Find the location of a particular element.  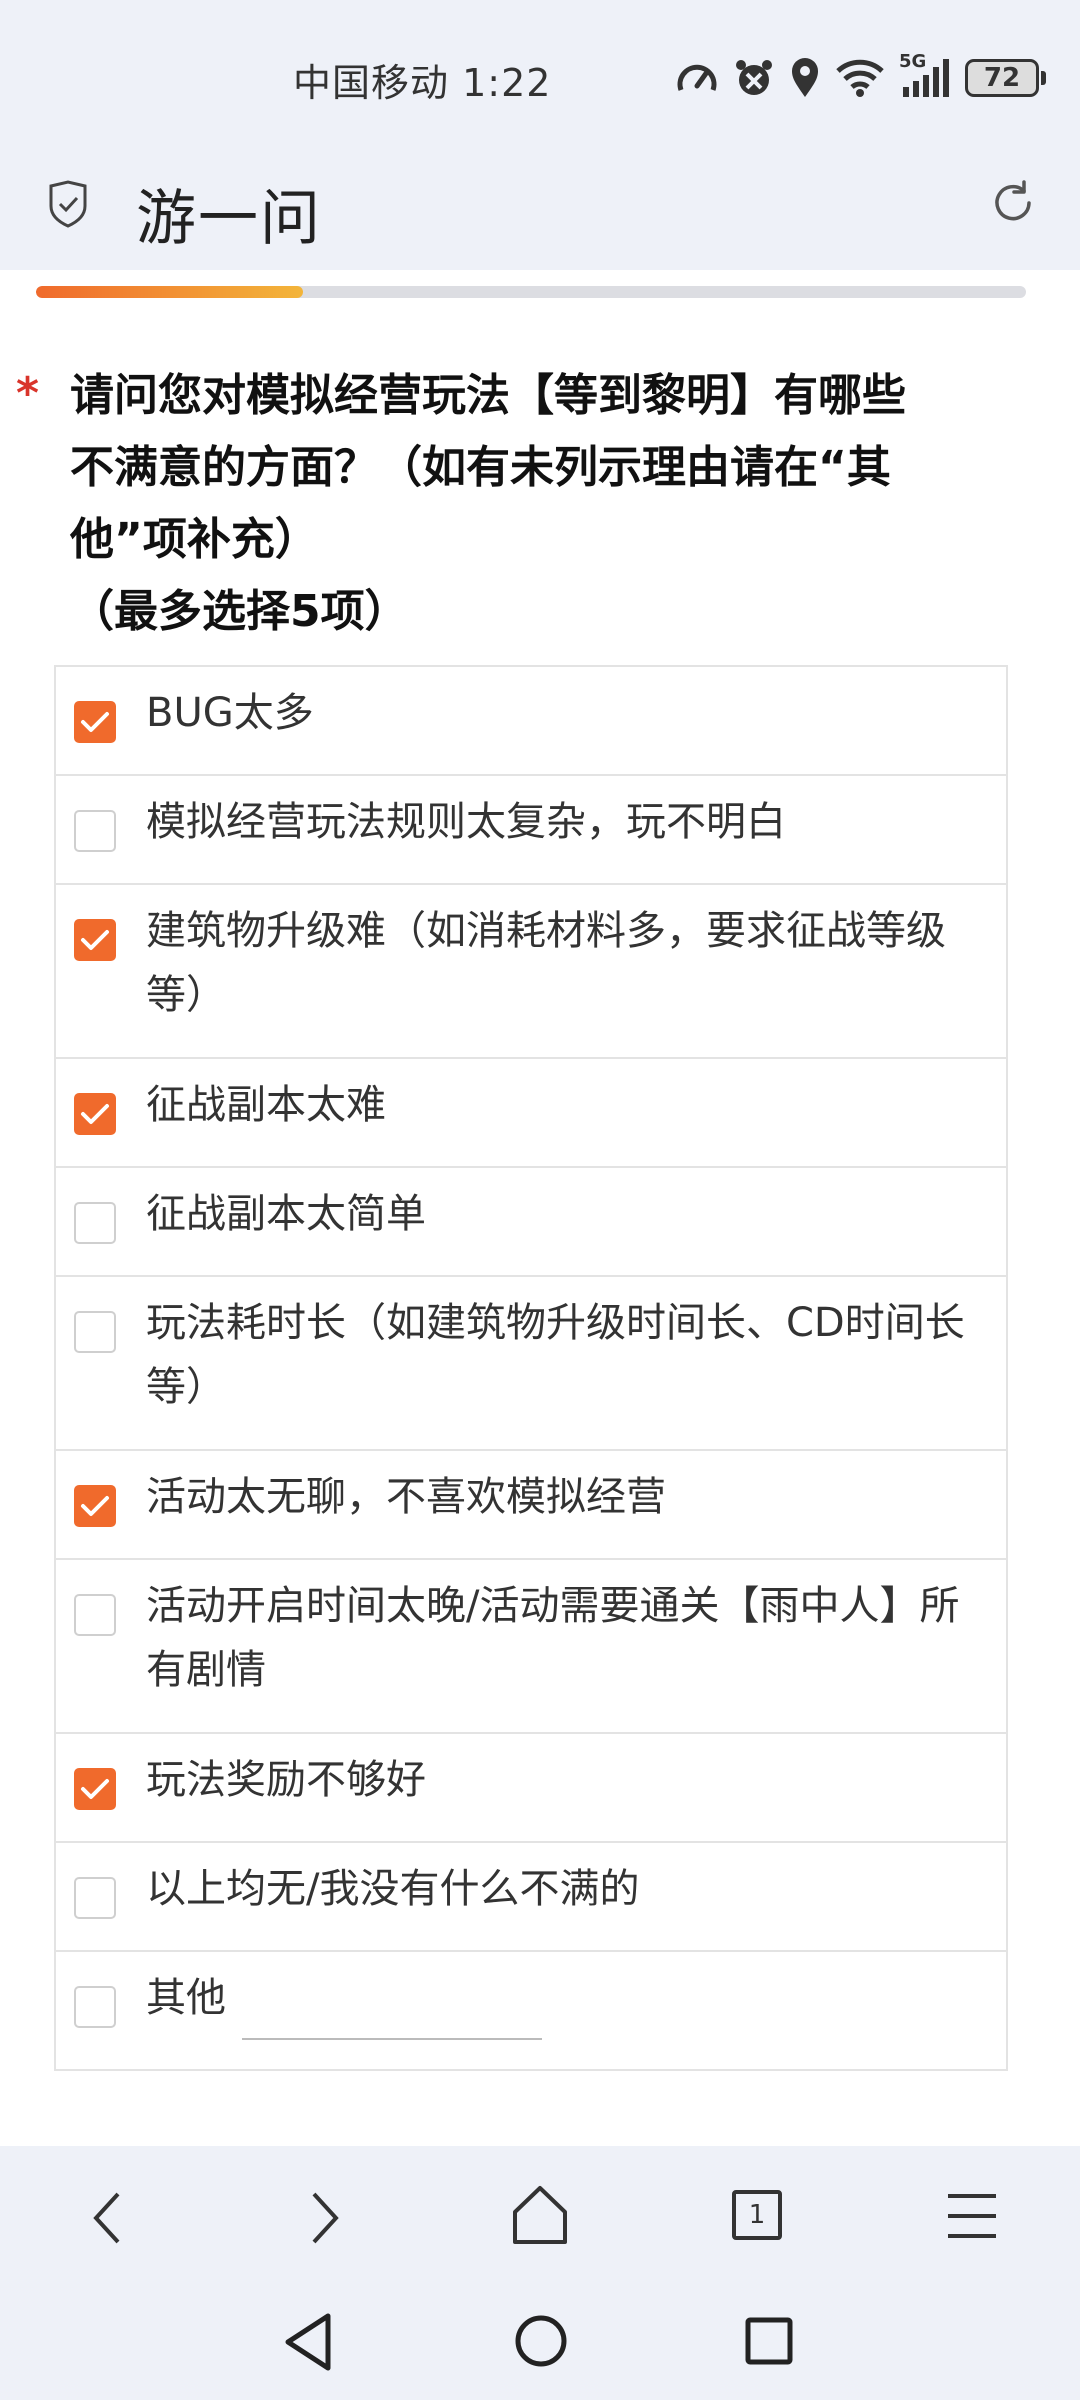

menu-icon is located at coordinates (972, 2216).